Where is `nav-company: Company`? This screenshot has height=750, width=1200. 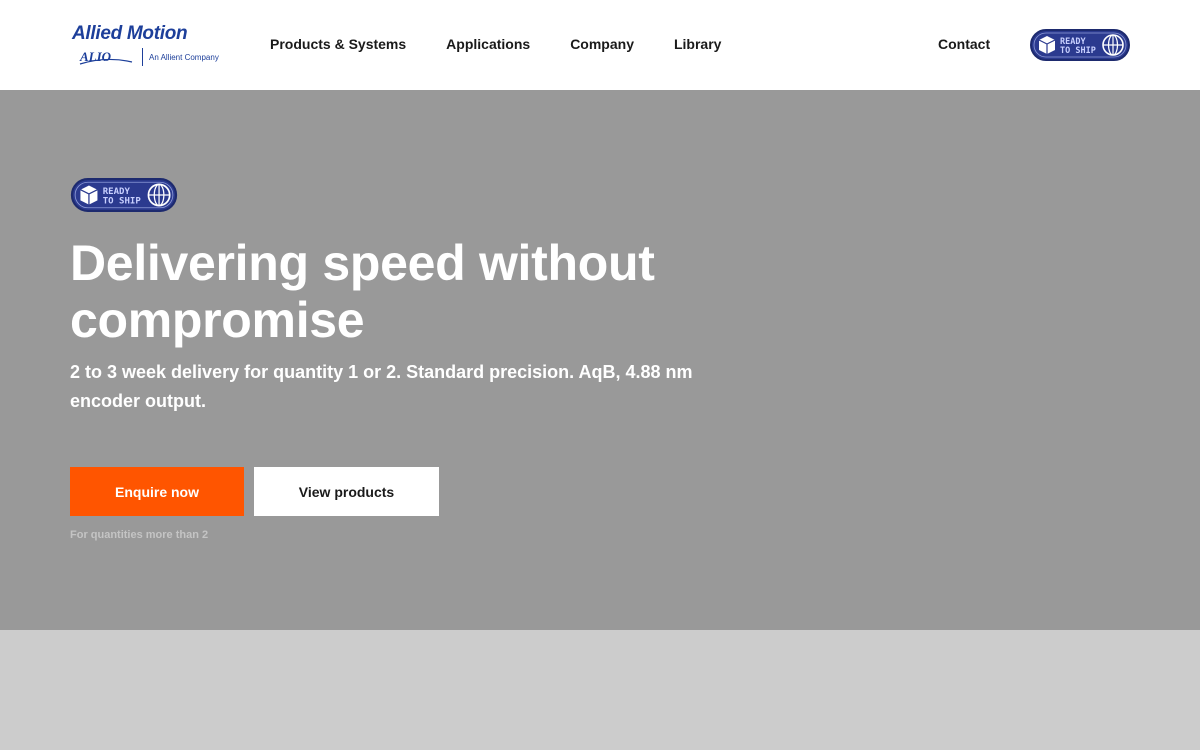
nav-company: Company is located at coordinates (602, 44).